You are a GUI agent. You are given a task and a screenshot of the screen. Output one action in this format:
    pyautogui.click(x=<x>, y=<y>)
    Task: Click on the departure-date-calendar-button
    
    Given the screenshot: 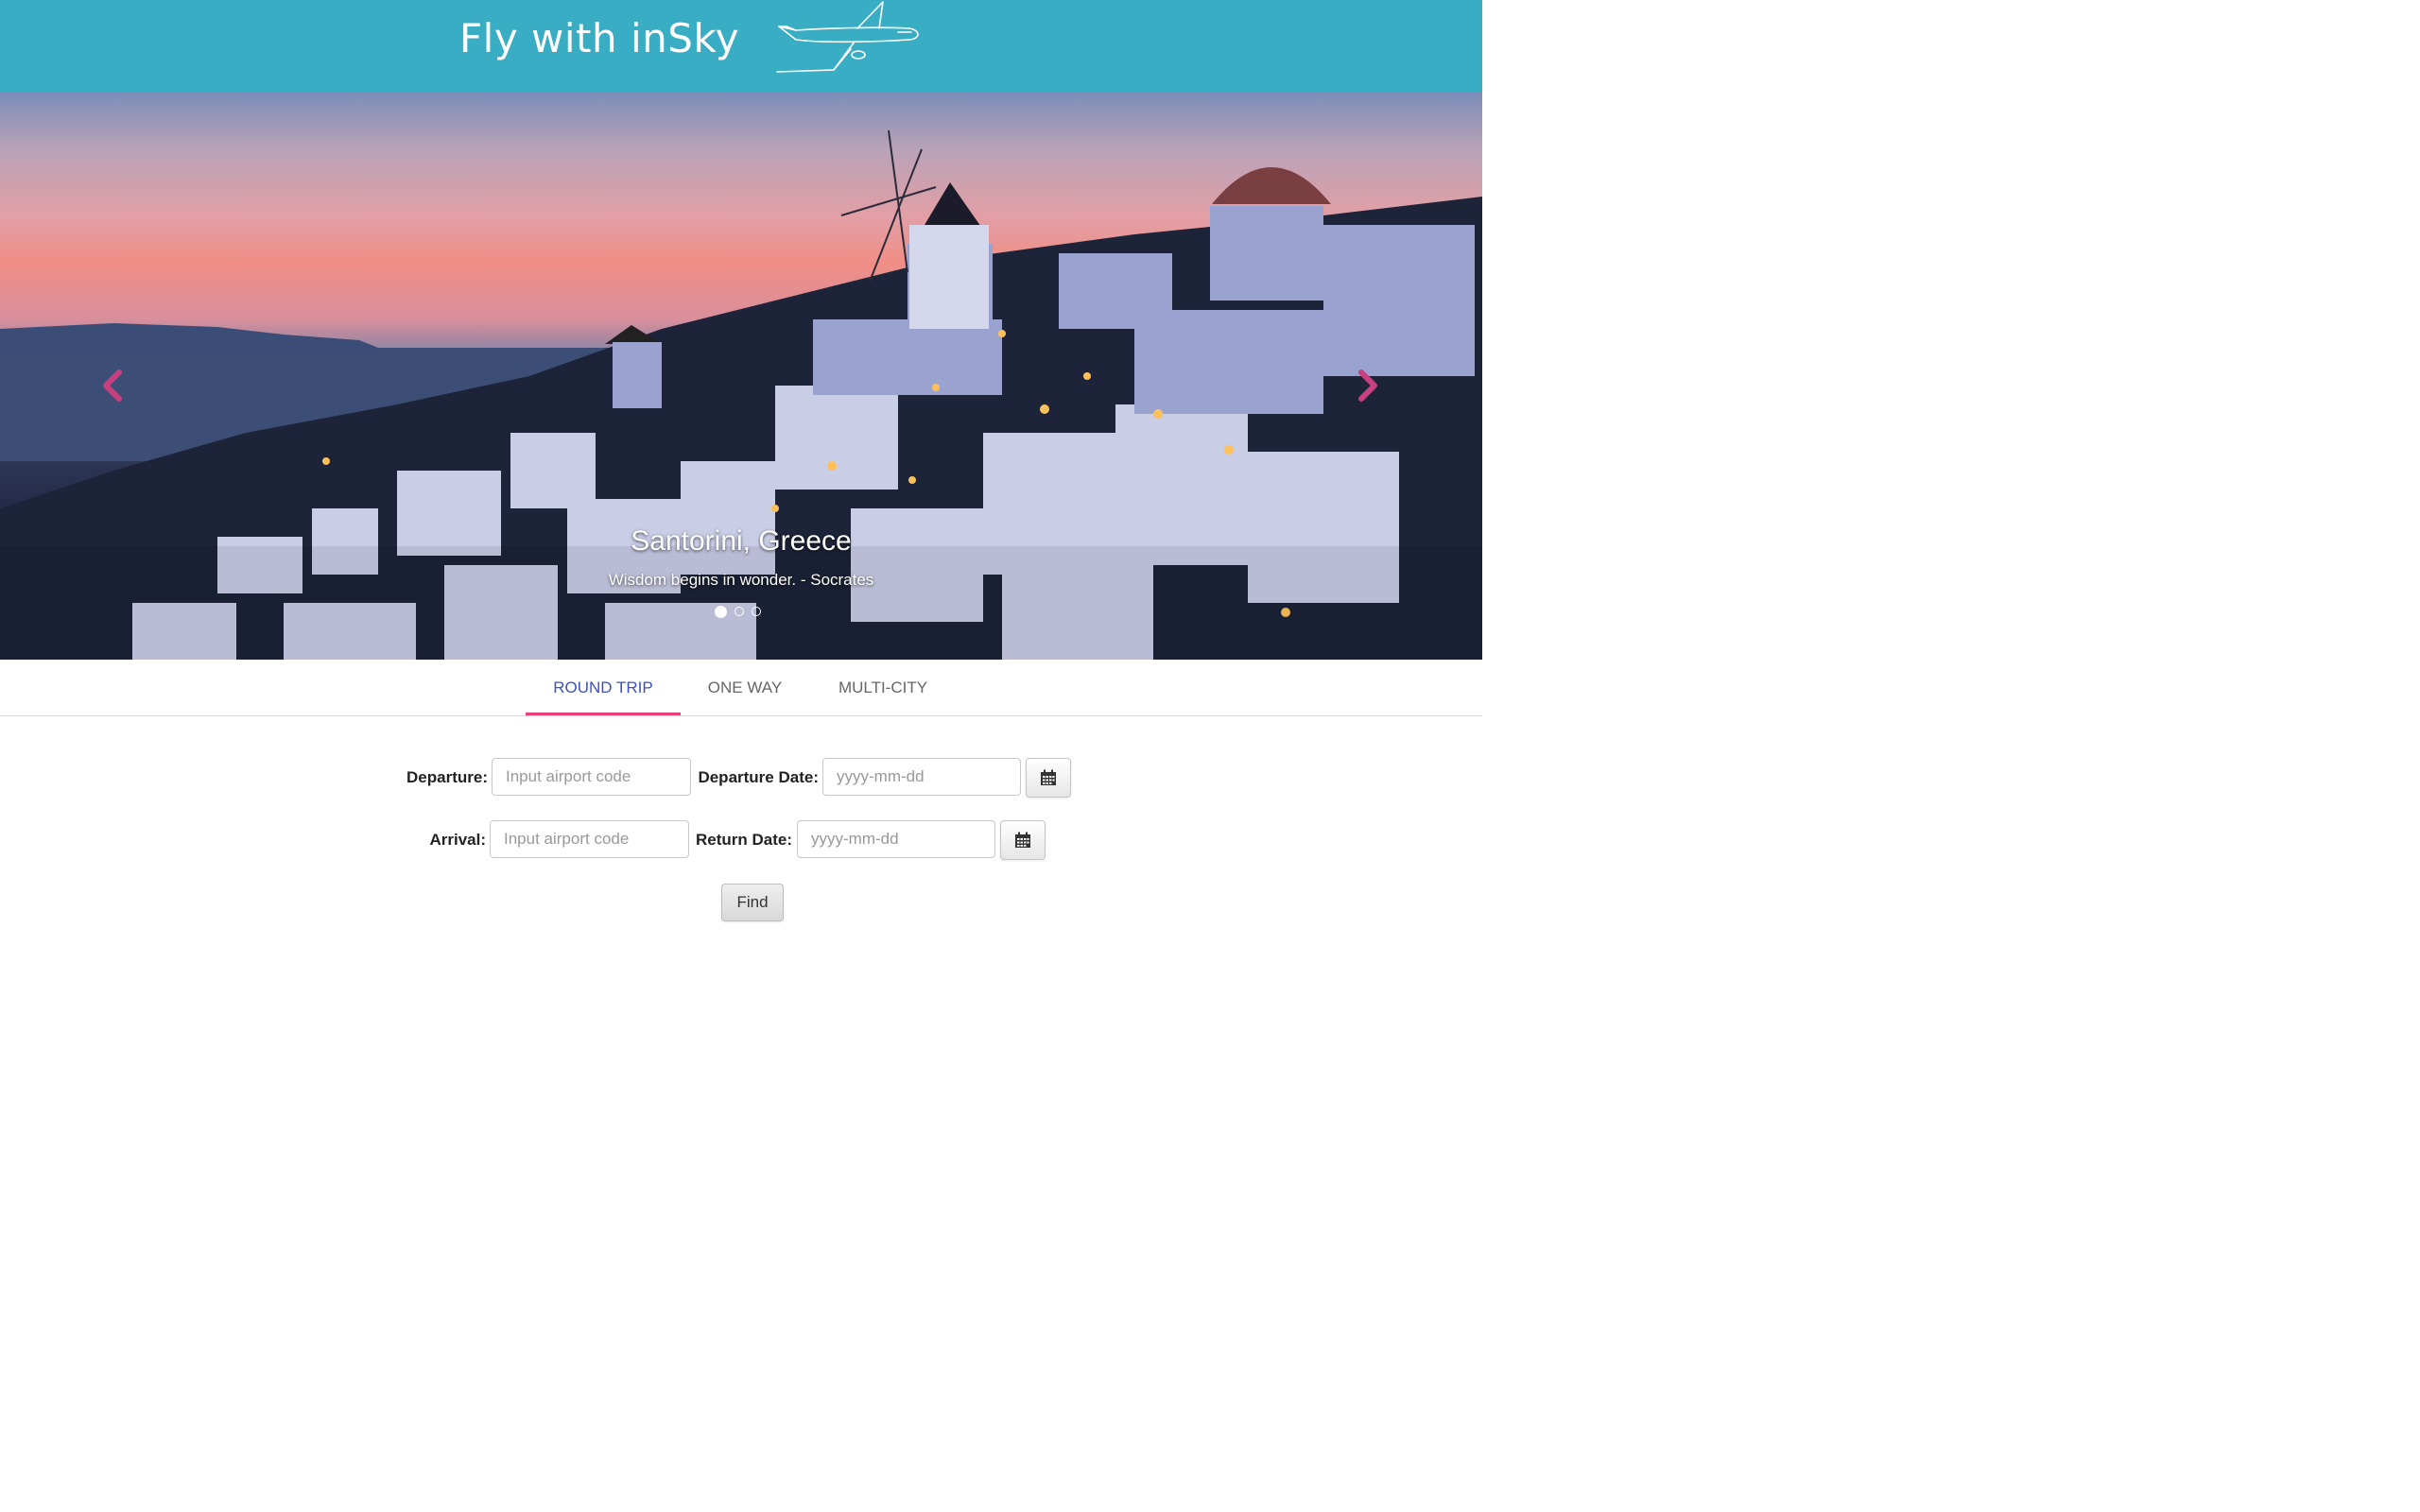 What is the action you would take?
    pyautogui.click(x=1048, y=778)
    